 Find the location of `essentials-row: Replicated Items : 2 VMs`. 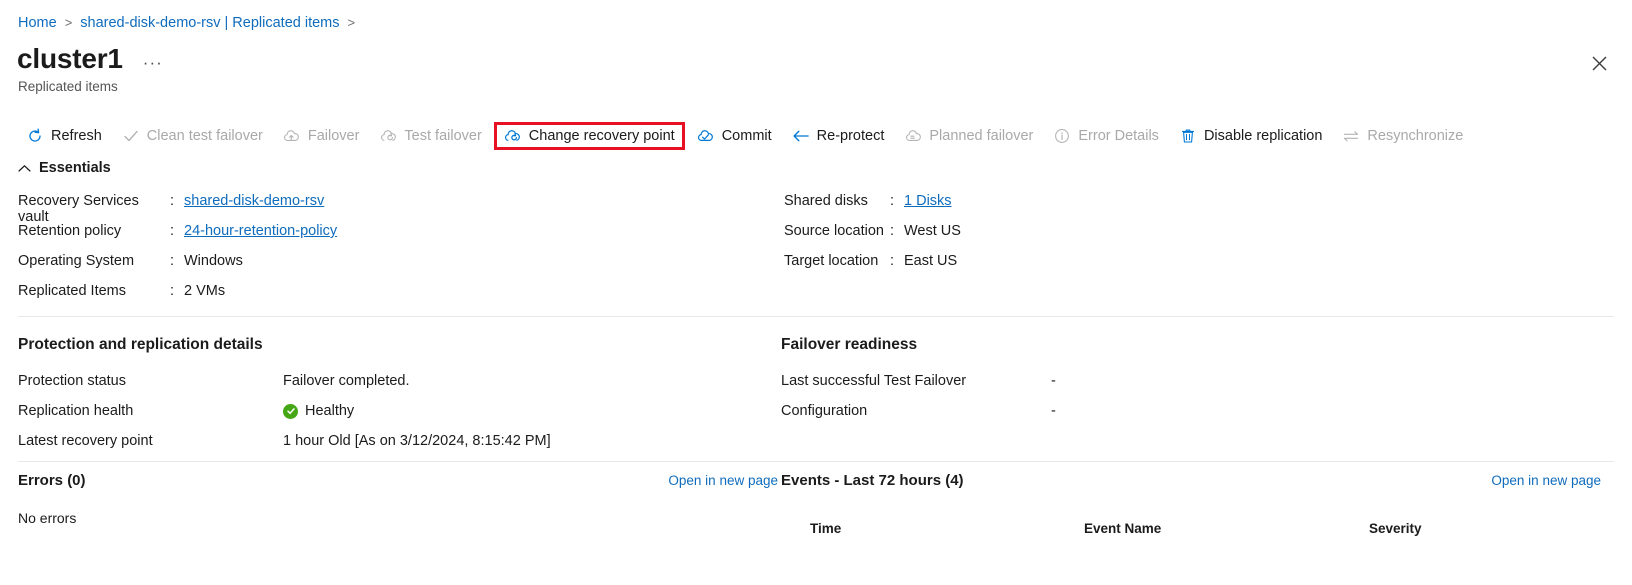

essentials-row: Replicated Items : 2 VMs is located at coordinates (278, 298).